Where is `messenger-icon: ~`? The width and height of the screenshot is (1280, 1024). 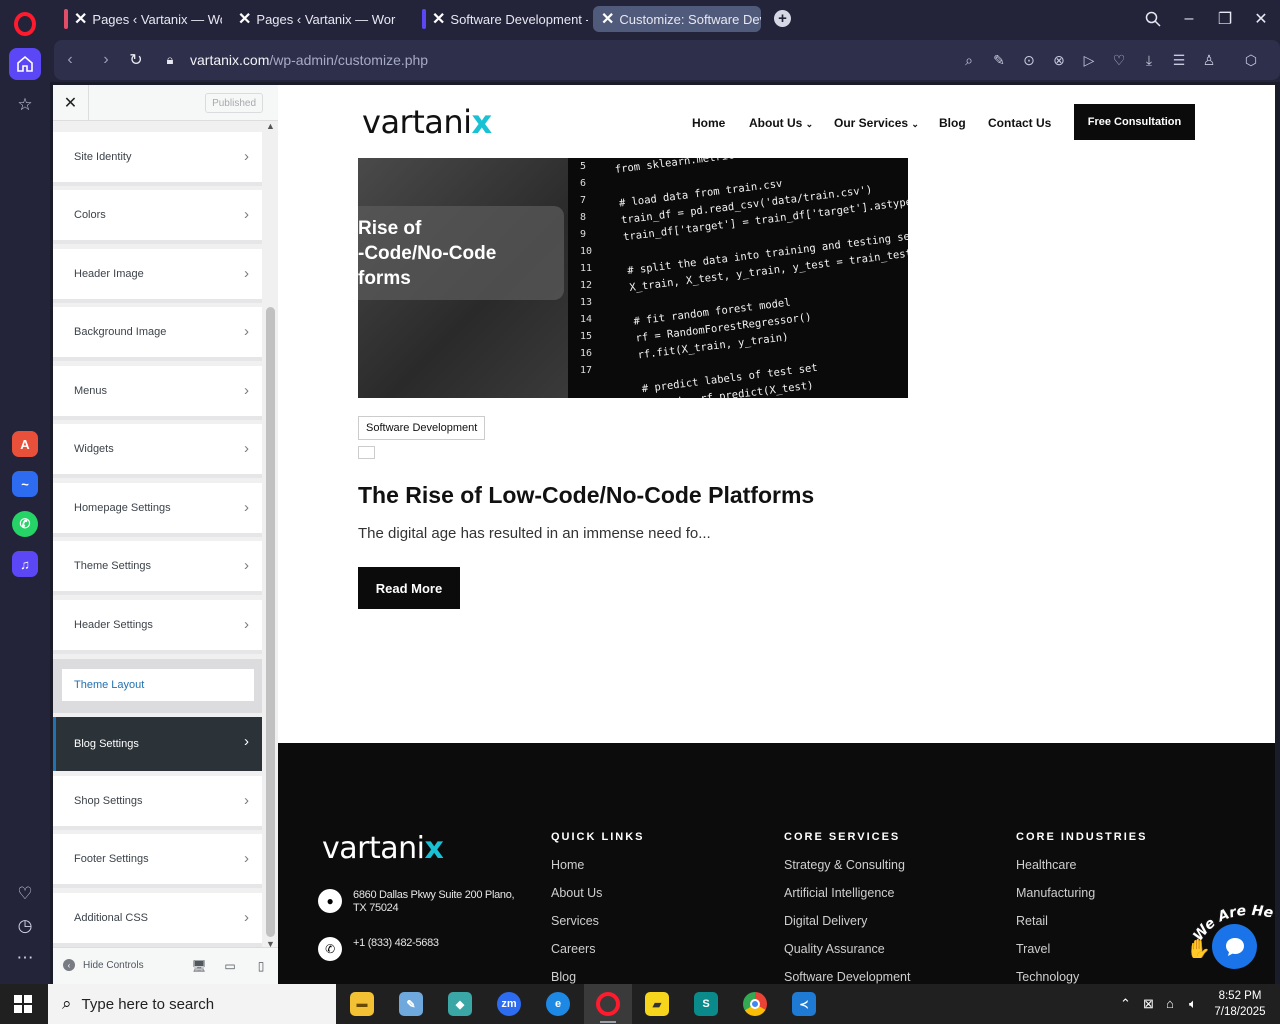
messenger-icon: ~ is located at coordinates (25, 484).